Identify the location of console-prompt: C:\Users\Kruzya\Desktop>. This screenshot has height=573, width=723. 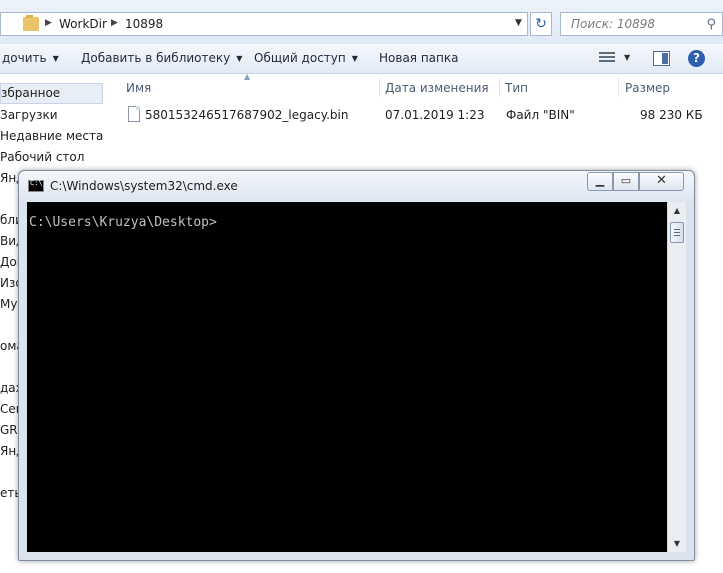
(123, 222).